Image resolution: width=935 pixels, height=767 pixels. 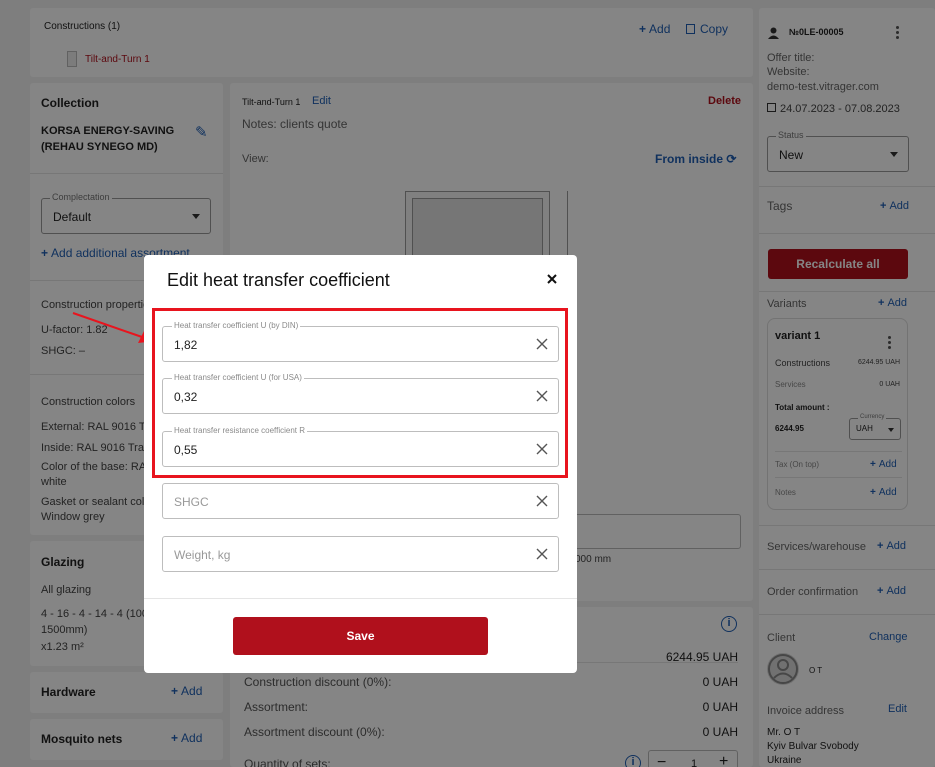 I want to click on modal-title: Edit heat transfer coefficient, so click(x=278, y=280).